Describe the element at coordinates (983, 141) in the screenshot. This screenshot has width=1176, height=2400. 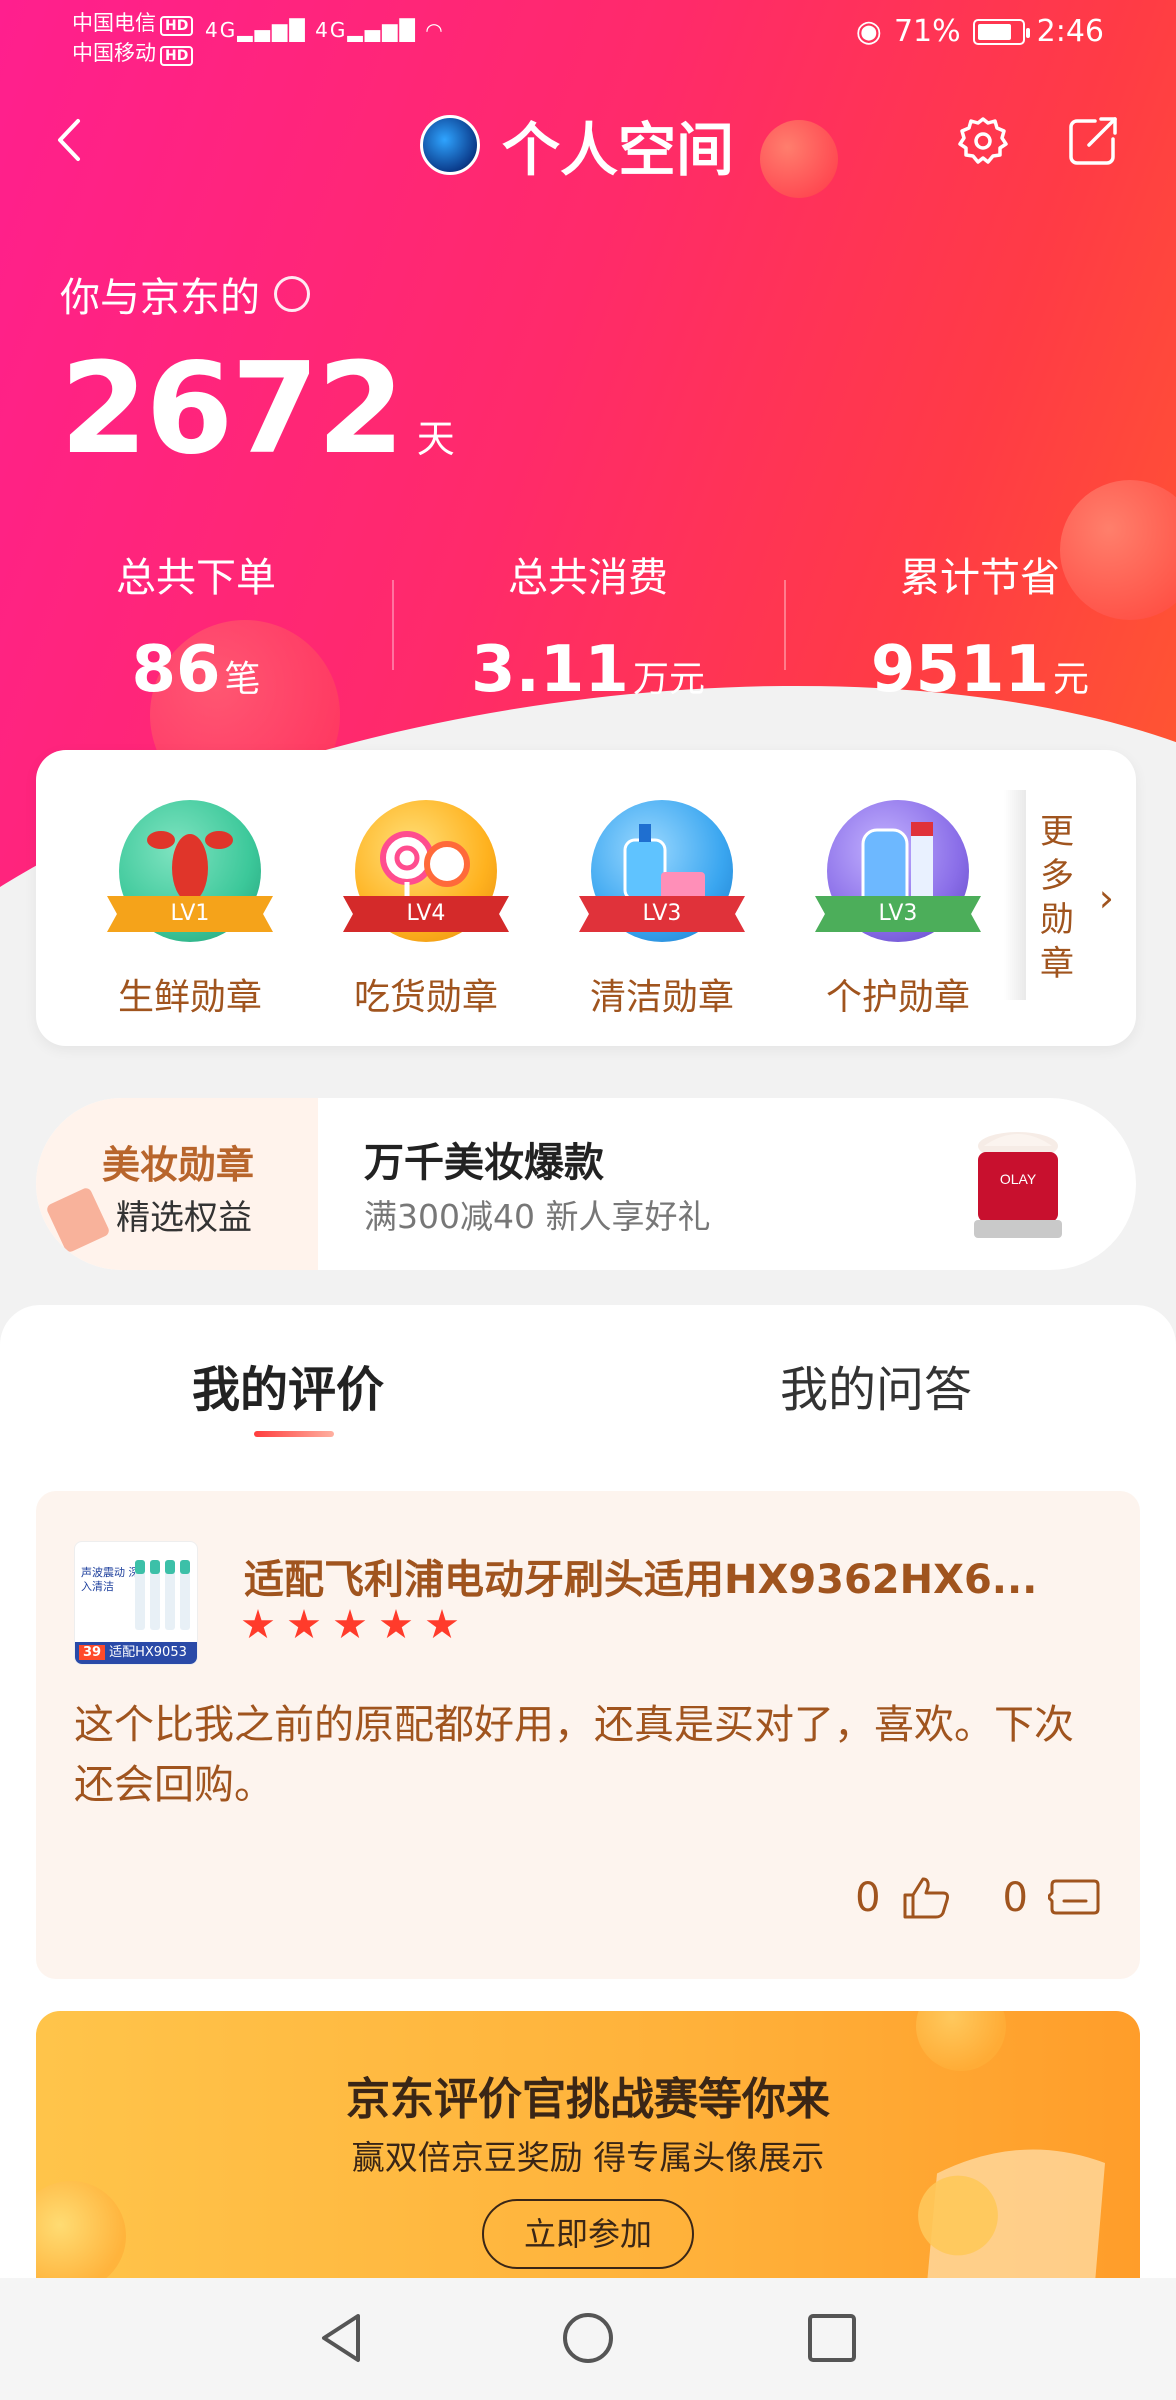
I see `gear-icon` at that location.